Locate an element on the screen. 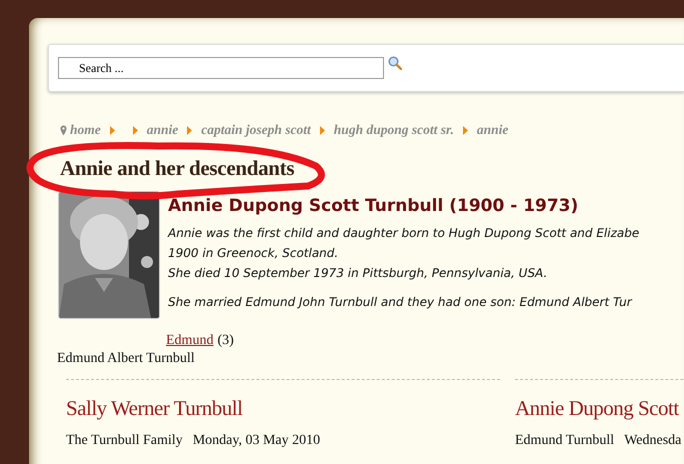  article-date: Wednesda is located at coordinates (653, 441).